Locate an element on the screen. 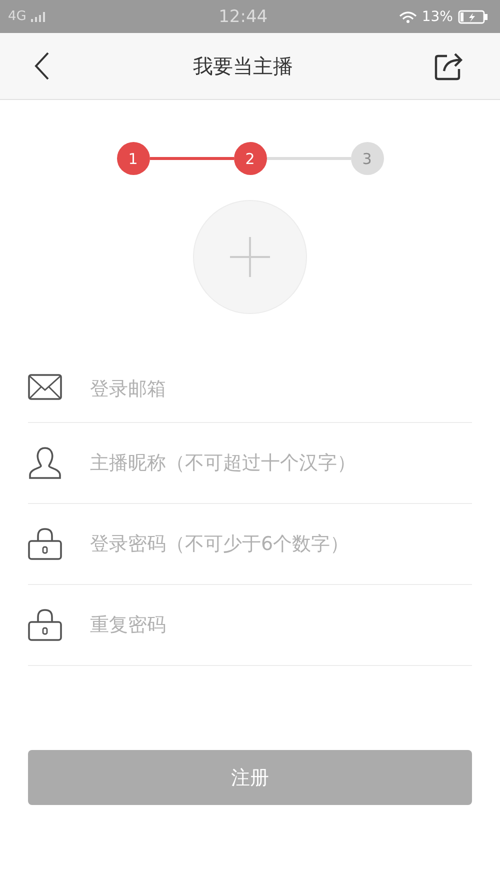 The width and height of the screenshot is (500, 889). wifi-icon is located at coordinates (407, 16).